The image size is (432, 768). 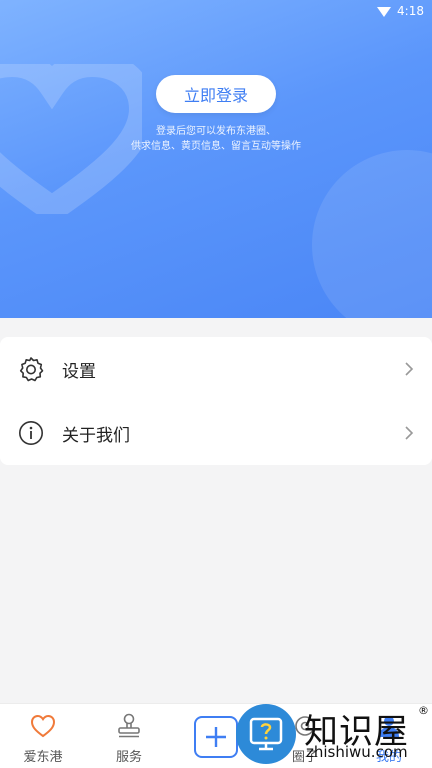 What do you see at coordinates (384, 12) in the screenshot?
I see `wifi-icon` at bounding box center [384, 12].